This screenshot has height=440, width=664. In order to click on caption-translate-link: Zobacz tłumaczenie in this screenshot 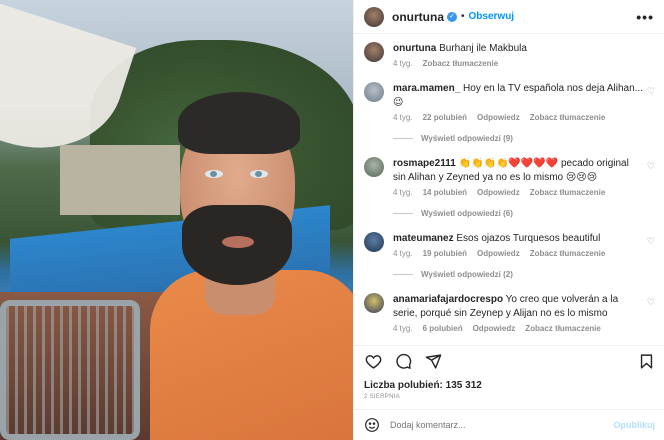, I will do `click(461, 63)`.